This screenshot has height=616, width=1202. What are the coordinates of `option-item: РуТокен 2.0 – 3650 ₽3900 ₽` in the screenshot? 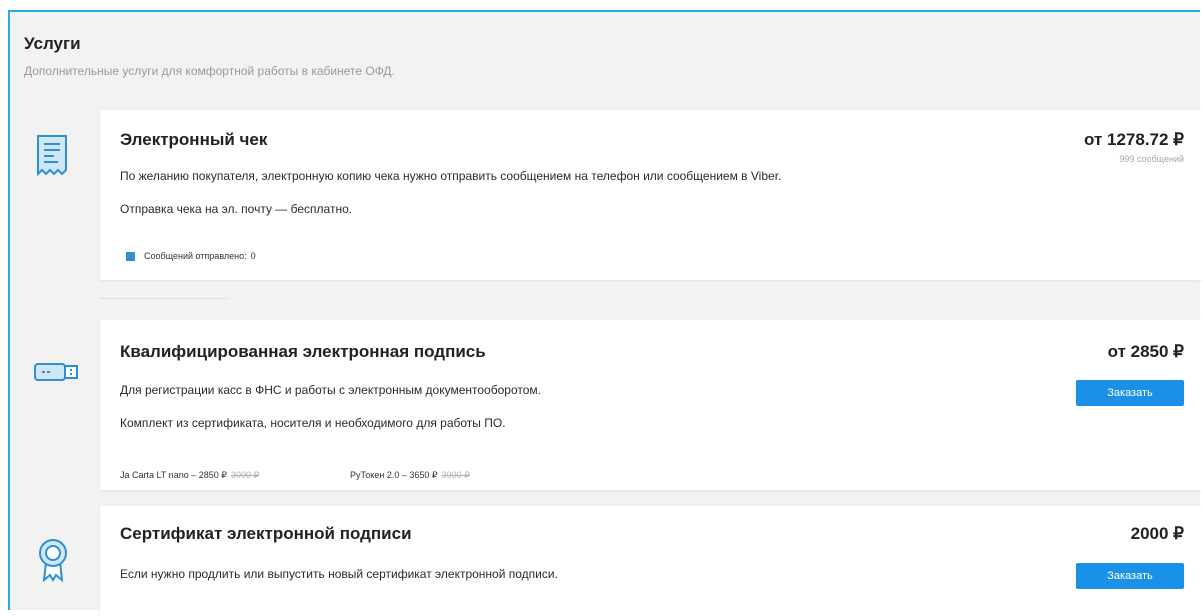 It's located at (410, 474).